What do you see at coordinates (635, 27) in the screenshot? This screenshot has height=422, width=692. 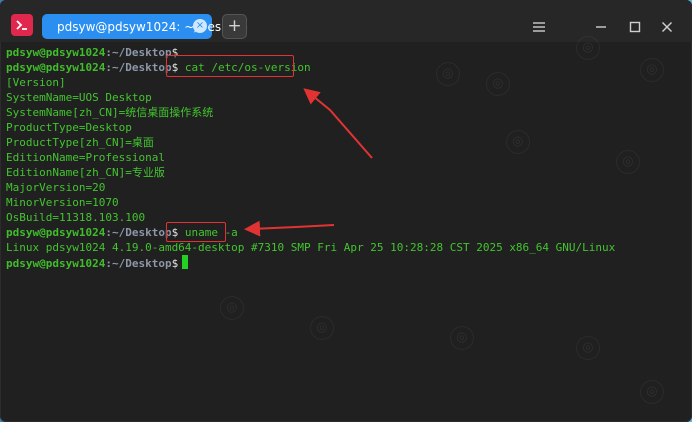 I see `maximize-icon` at bounding box center [635, 27].